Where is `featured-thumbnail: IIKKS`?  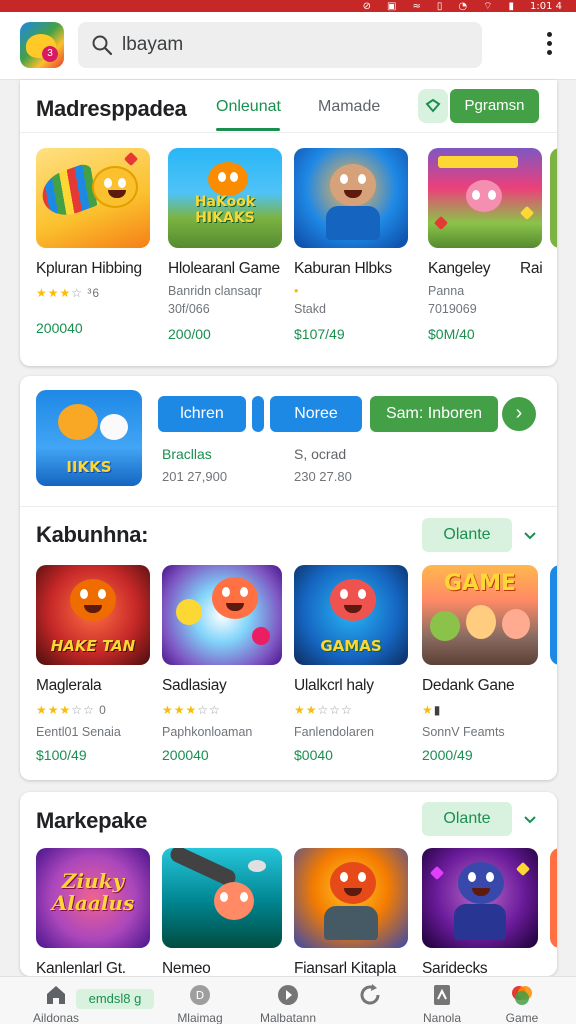
featured-thumbnail: IIKKS is located at coordinates (89, 438).